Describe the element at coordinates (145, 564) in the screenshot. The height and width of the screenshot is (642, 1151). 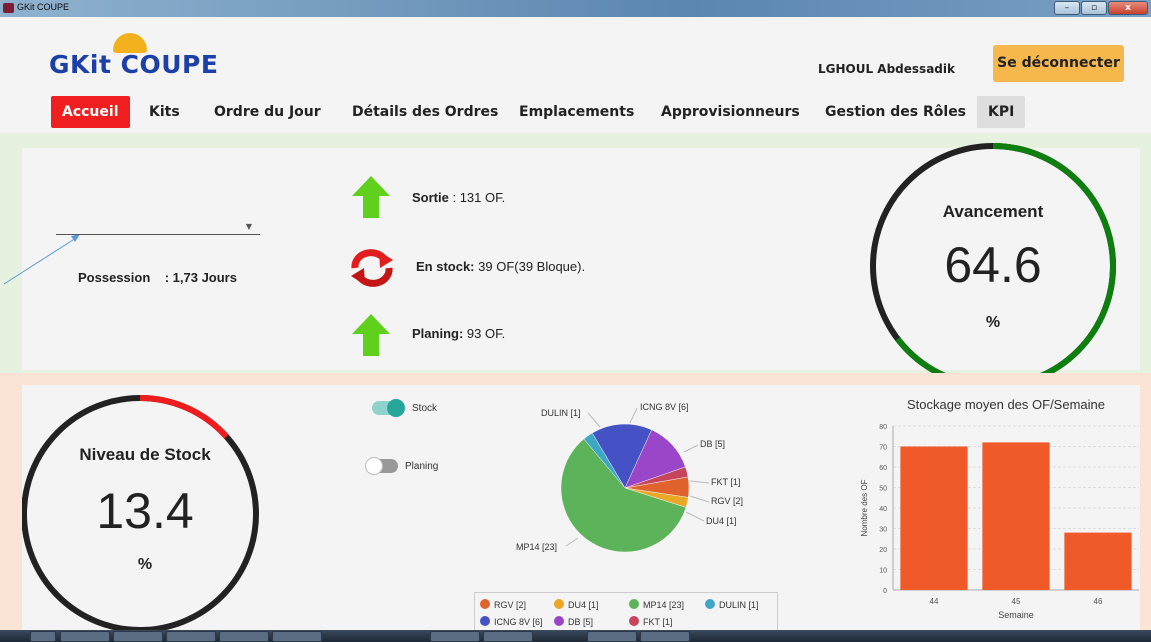
I see `niveau-stock-unit: %` at that location.